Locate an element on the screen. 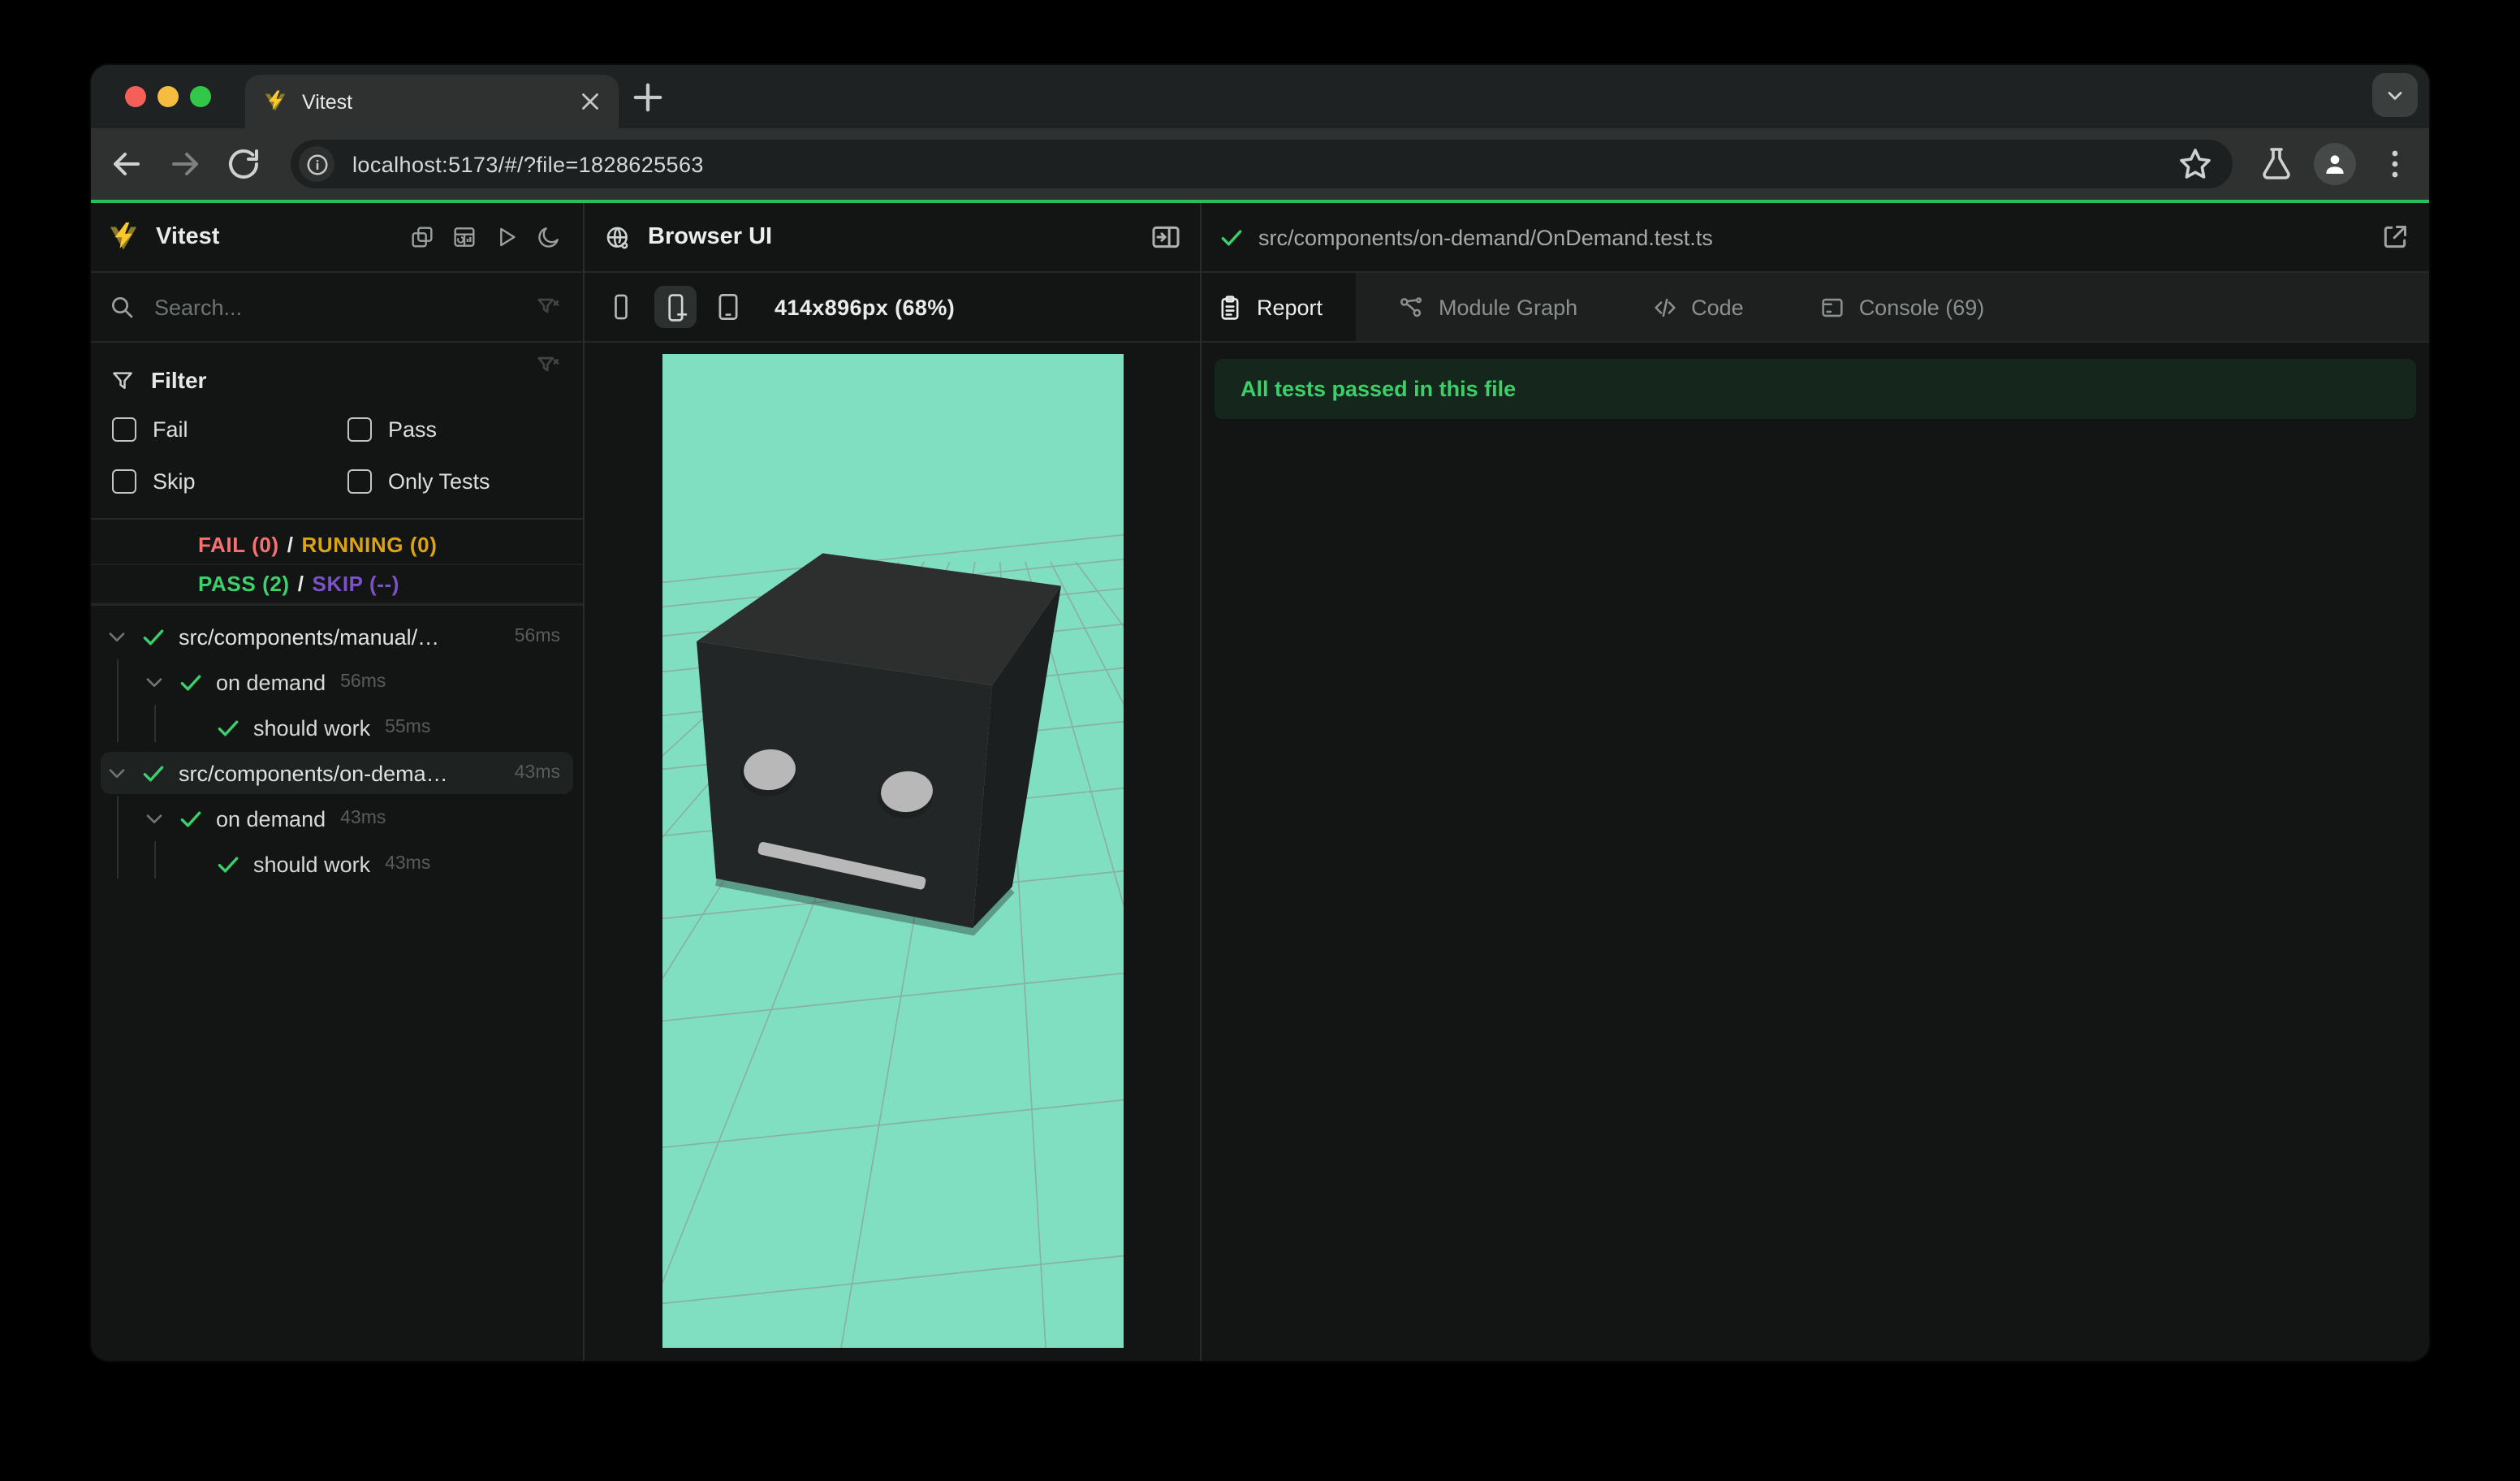 The width and height of the screenshot is (2520, 1481). running-count: RUNNING (0) is located at coordinates (370, 545).